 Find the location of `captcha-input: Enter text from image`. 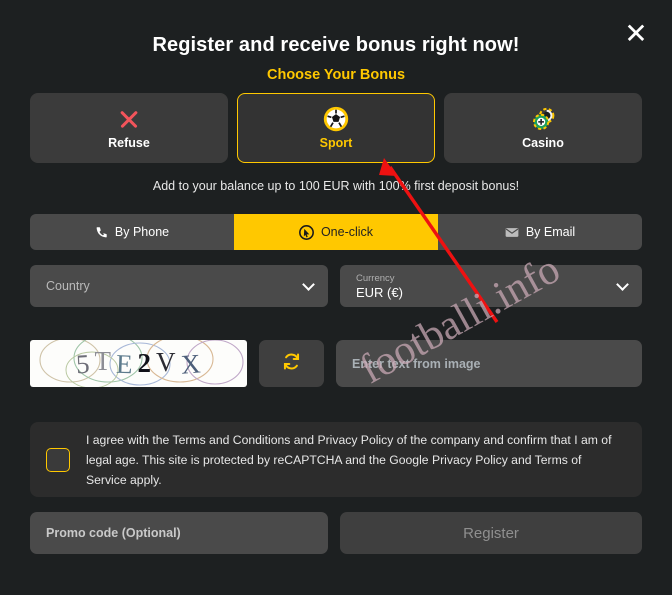

captcha-input: Enter text from image is located at coordinates (489, 363).